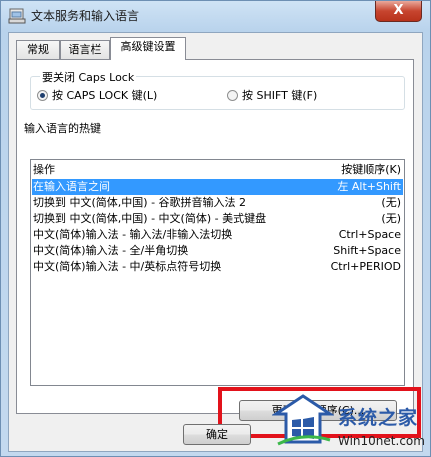  I want to click on column-header-key-sequence: 按键顺序(K), so click(371, 169).